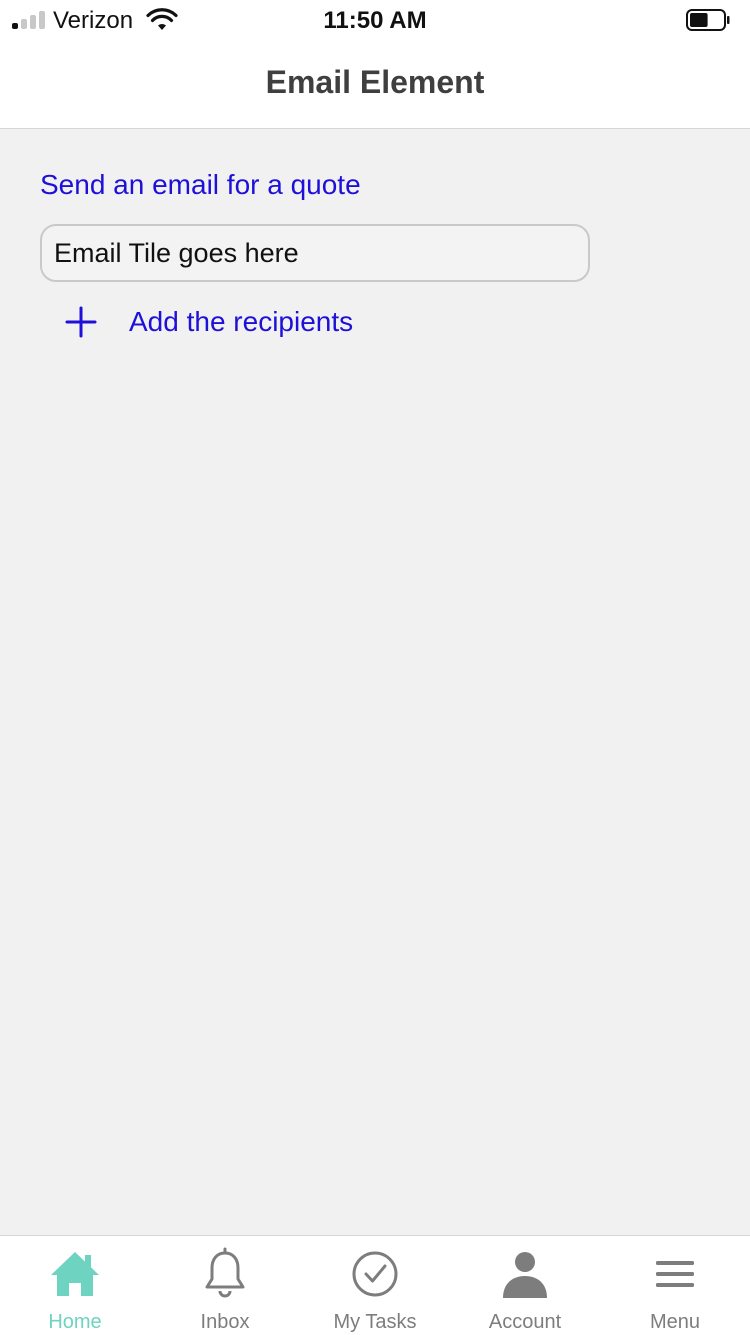  I want to click on tab-home: Home, so click(75, 1285).